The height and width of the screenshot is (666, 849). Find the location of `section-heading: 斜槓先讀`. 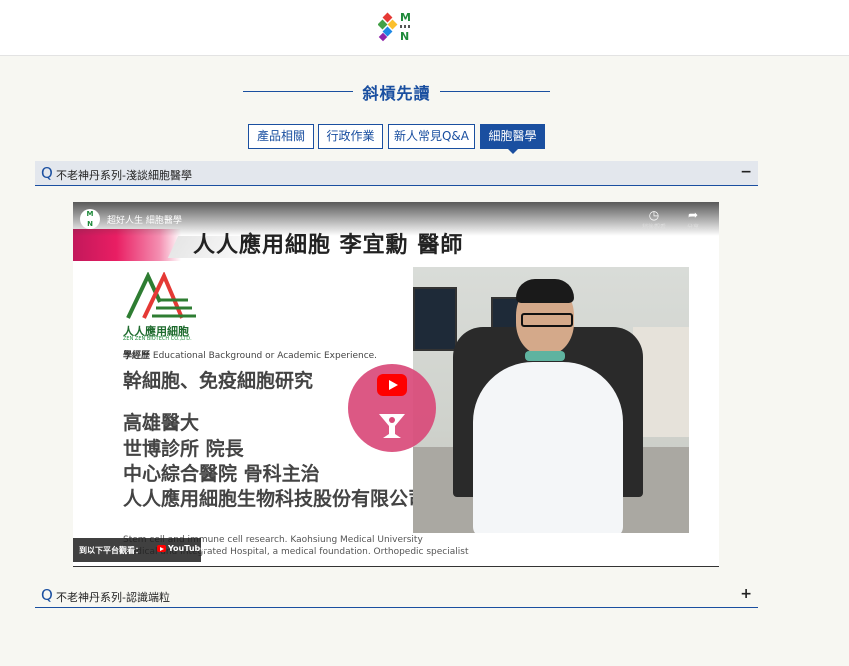

section-heading: 斜槓先讀 is located at coordinates (396, 92).